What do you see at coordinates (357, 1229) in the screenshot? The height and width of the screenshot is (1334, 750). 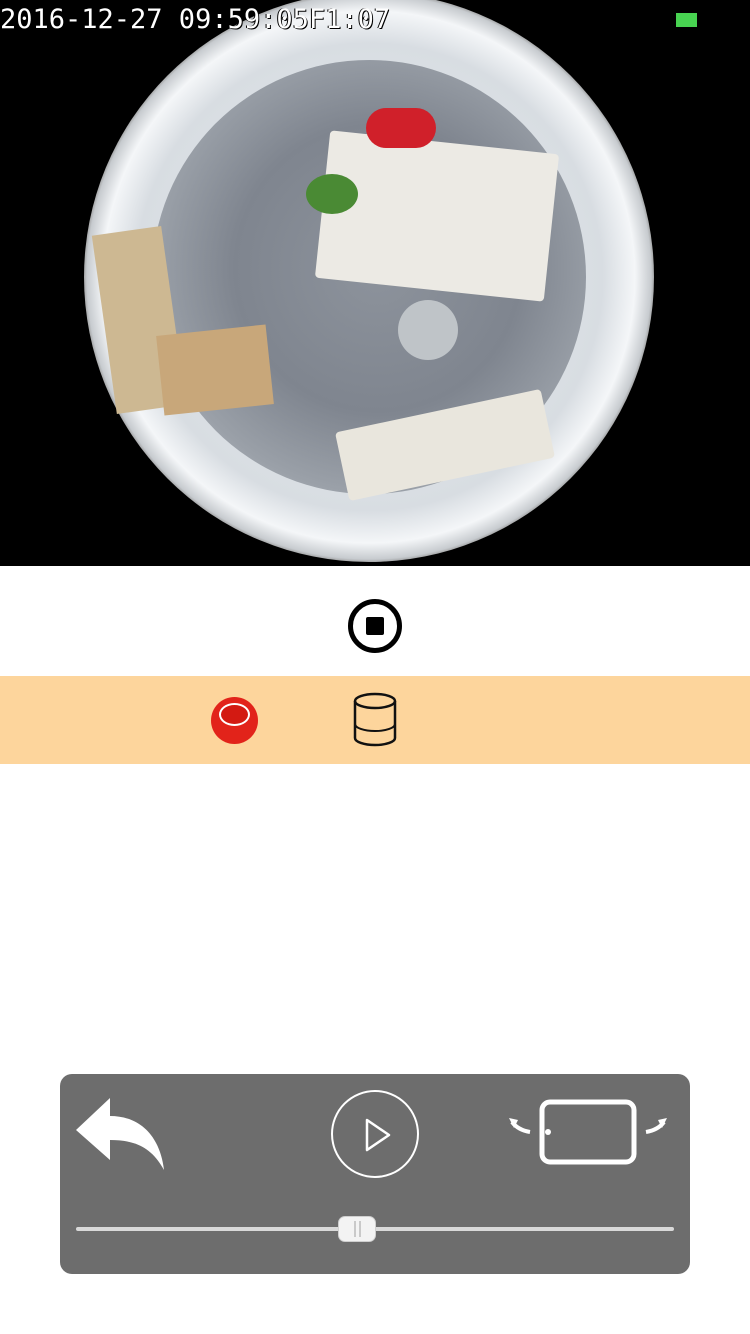 I see `playback-progress-thumb` at bounding box center [357, 1229].